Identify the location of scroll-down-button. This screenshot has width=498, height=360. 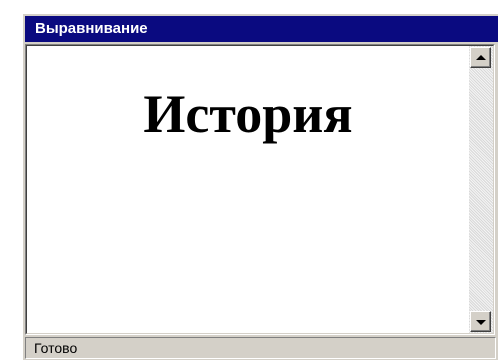
(480, 321).